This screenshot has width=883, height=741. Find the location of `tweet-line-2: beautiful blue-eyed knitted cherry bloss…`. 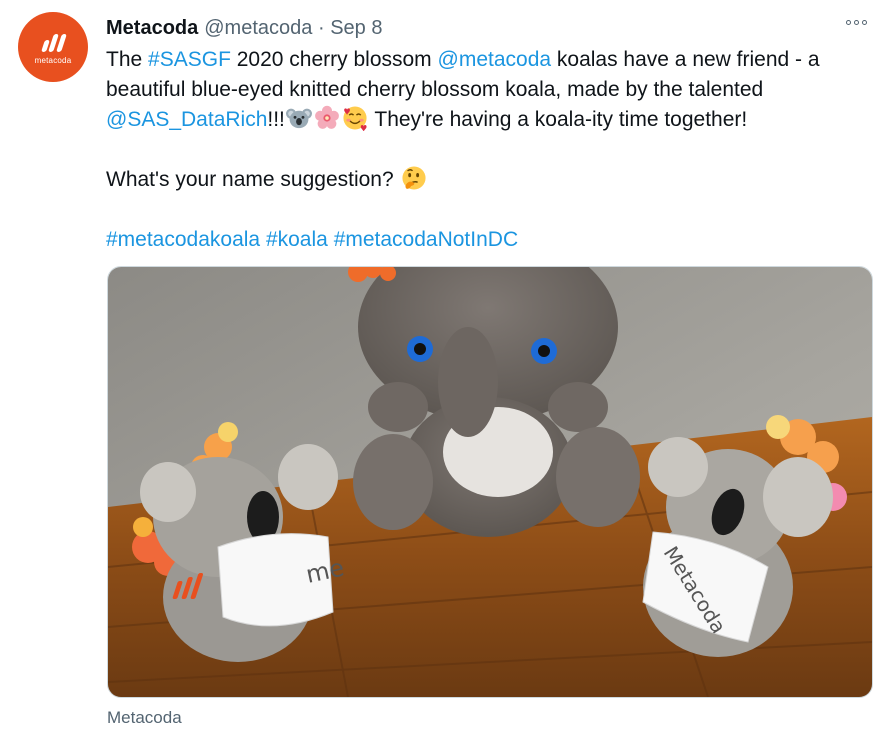

tweet-line-2: beautiful blue-eyed knitted cherry bloss… is located at coordinates (435, 89).